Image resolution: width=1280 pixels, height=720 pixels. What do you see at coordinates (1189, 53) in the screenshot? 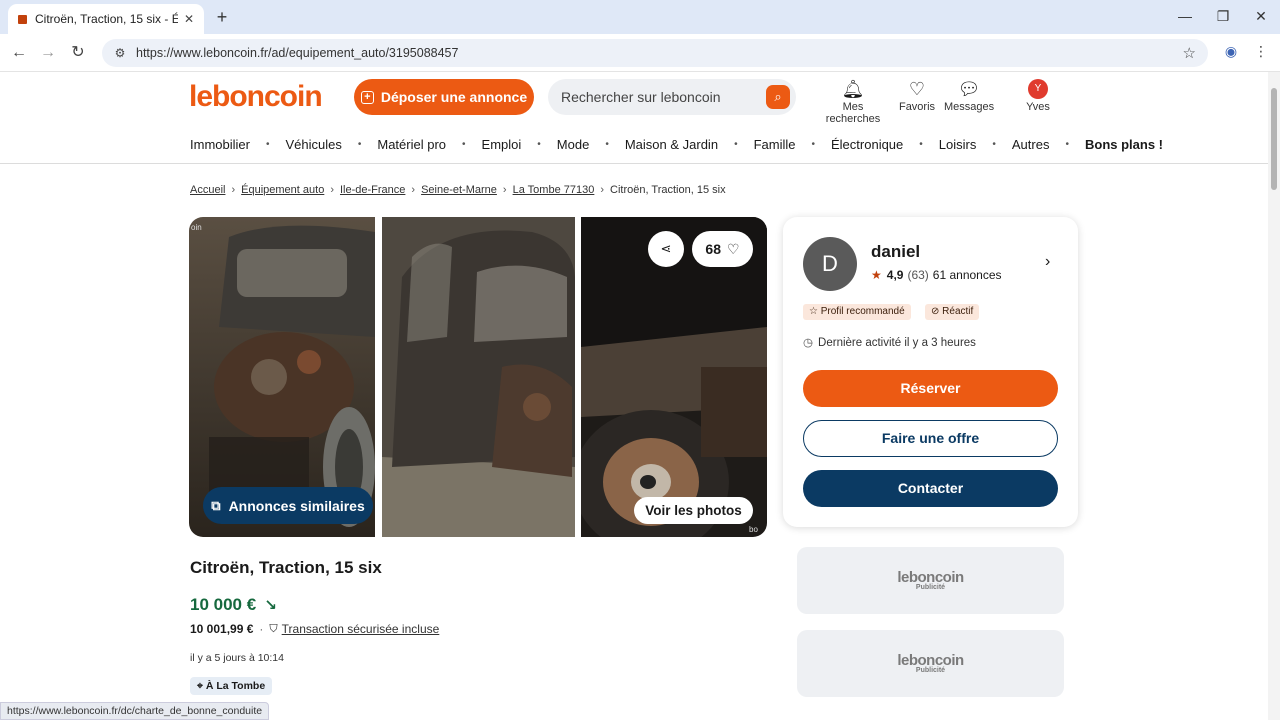
I see `bookmark-star-icon: ☆` at bounding box center [1189, 53].